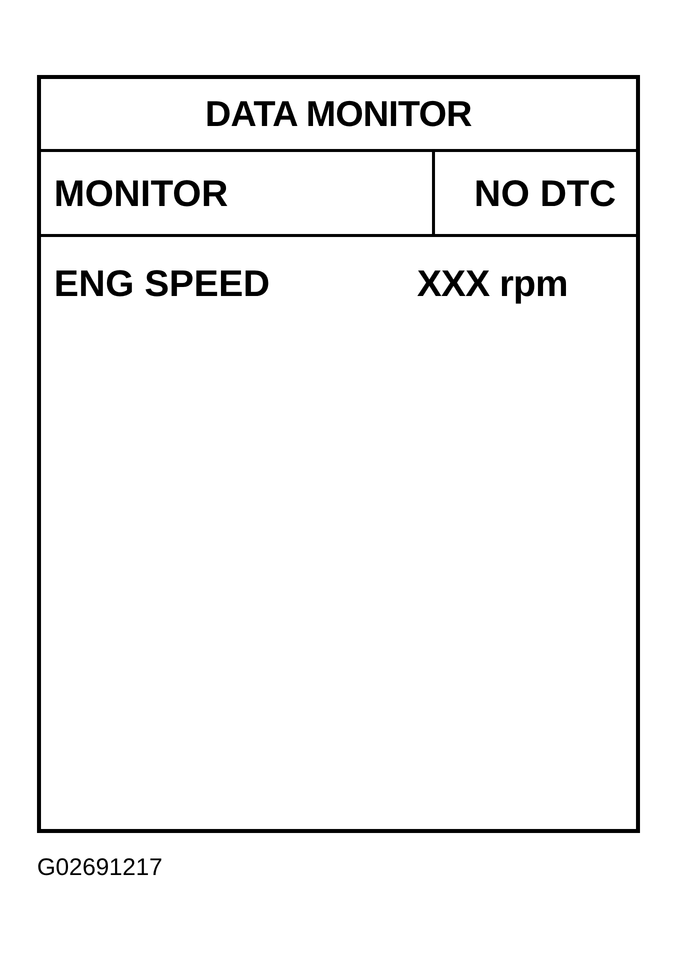 This screenshot has width=679, height=954. I want to click on parameter-name: ENG SPEED, so click(162, 283).